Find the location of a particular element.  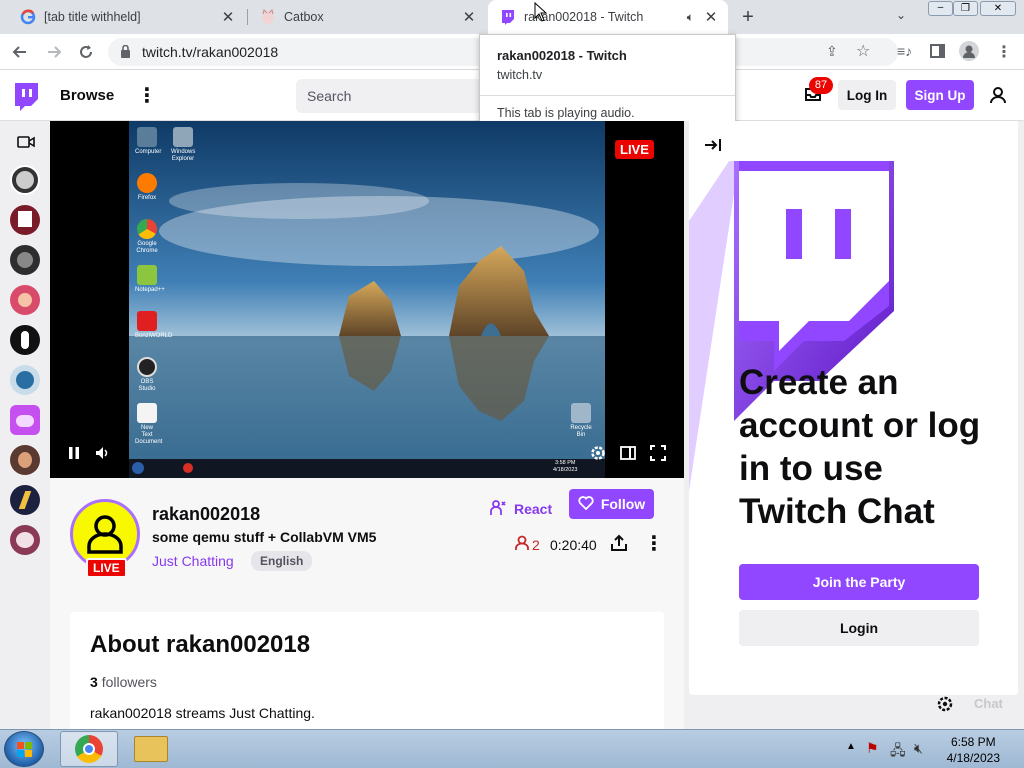

url-text: twitch.tv/rakan002018 is located at coordinates (210, 52).